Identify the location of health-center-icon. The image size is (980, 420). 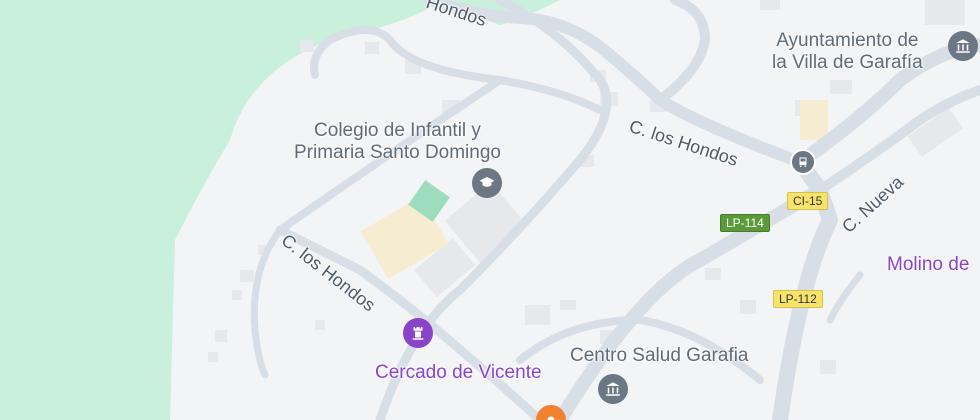
(613, 389).